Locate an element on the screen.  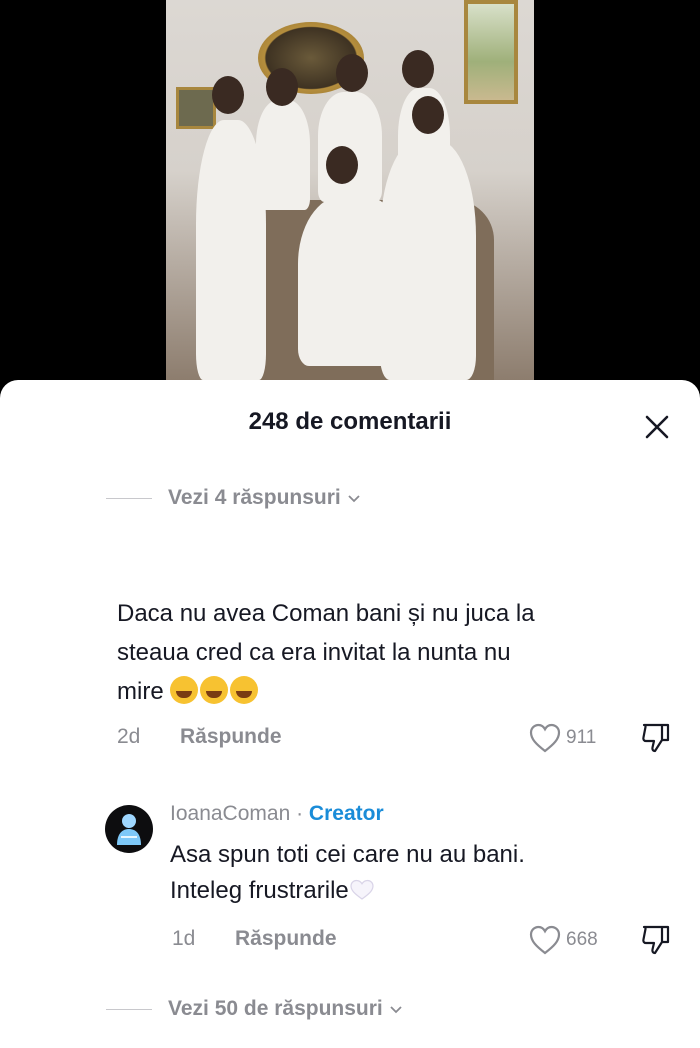
comments-title: 248 de comentarii is located at coordinates (350, 421).